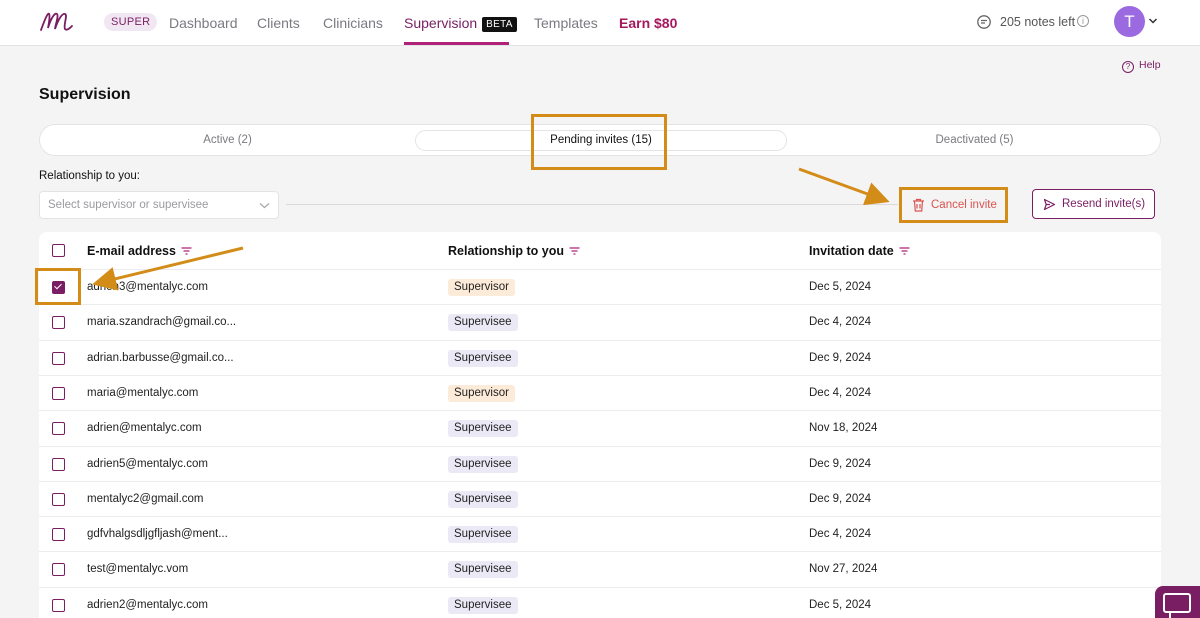 The height and width of the screenshot is (618, 1200). Describe the element at coordinates (600, 498) in the screenshot. I see `table-row: mentalyc2@gmail.com Supervisee Dec 9, 2024` at that location.